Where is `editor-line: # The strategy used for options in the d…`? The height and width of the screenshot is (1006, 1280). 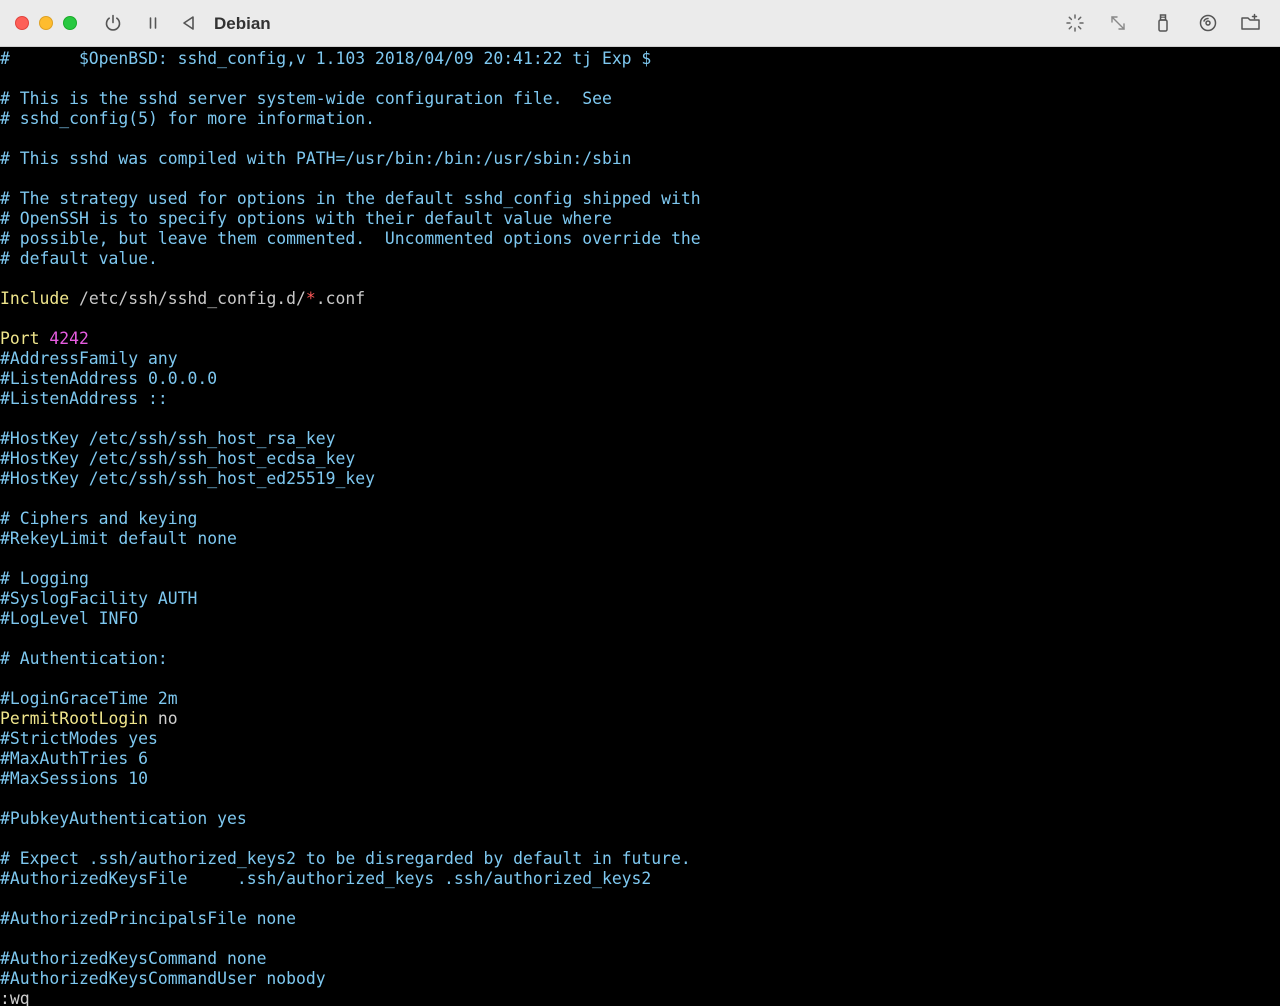
editor-line: # The strategy used for options in the d… is located at coordinates (640, 199).